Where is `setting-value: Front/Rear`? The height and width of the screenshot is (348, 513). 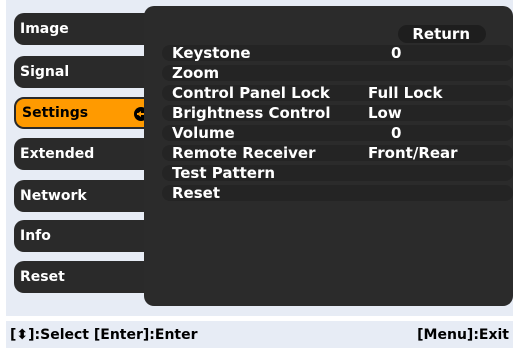
setting-value: Front/Rear is located at coordinates (413, 153).